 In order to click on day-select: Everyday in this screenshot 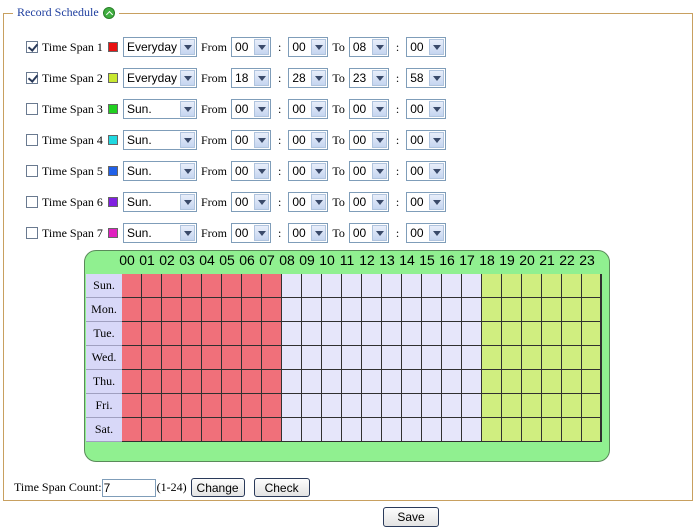, I will do `click(160, 47)`.